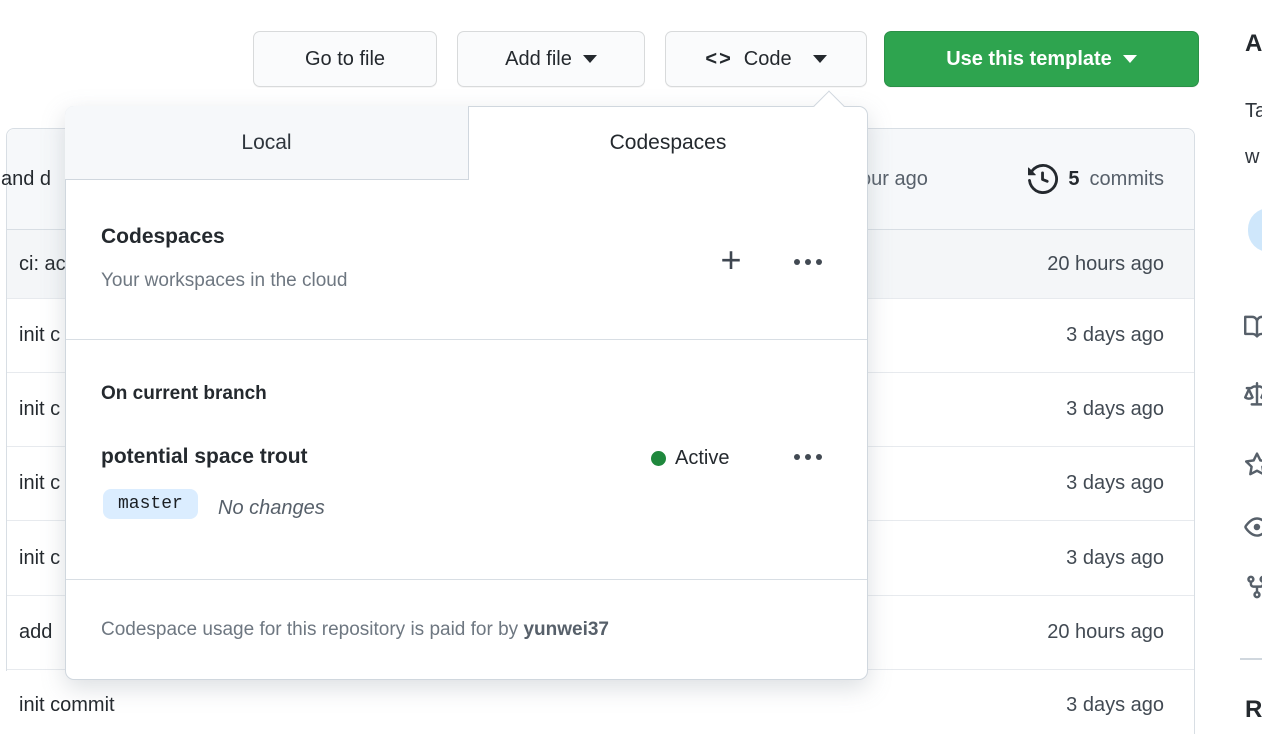  Describe the element at coordinates (150, 504) in the screenshot. I see `branch-badge: master` at that location.